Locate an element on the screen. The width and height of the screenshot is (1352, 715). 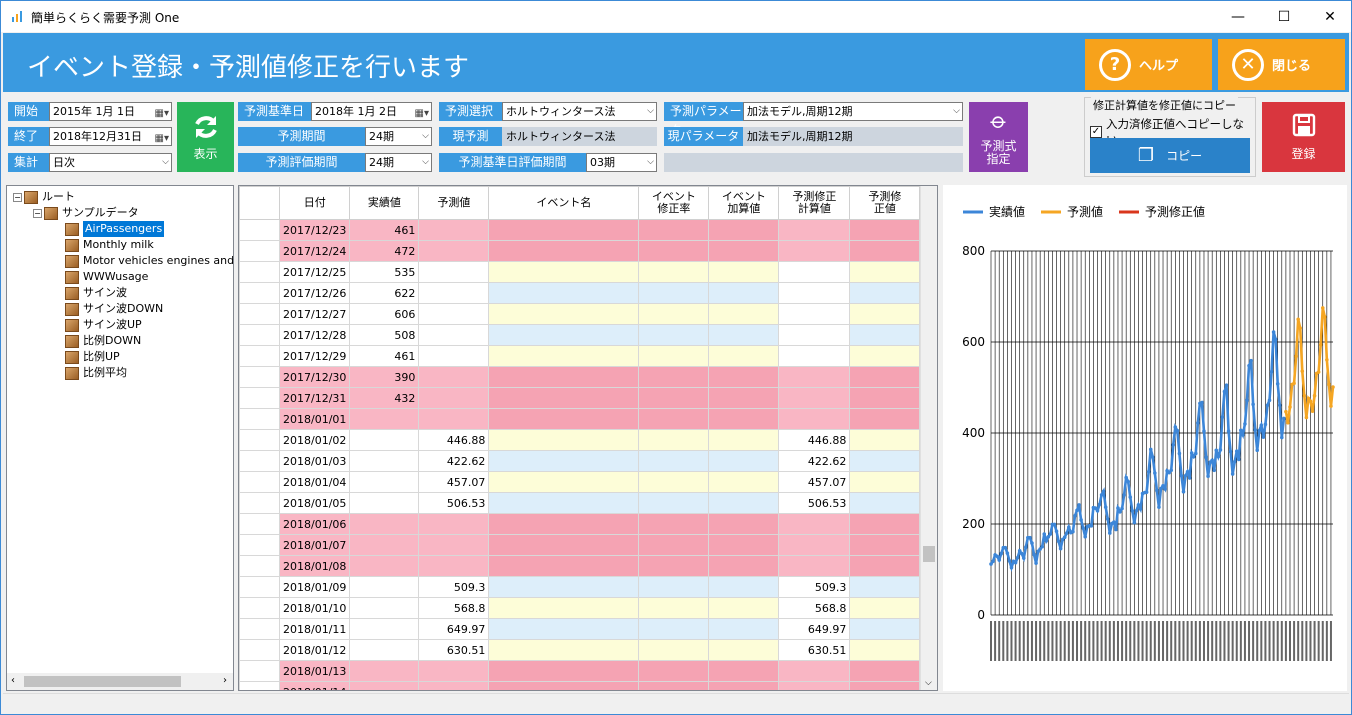
calc-cell: 422.62 is located at coordinates (814, 461).